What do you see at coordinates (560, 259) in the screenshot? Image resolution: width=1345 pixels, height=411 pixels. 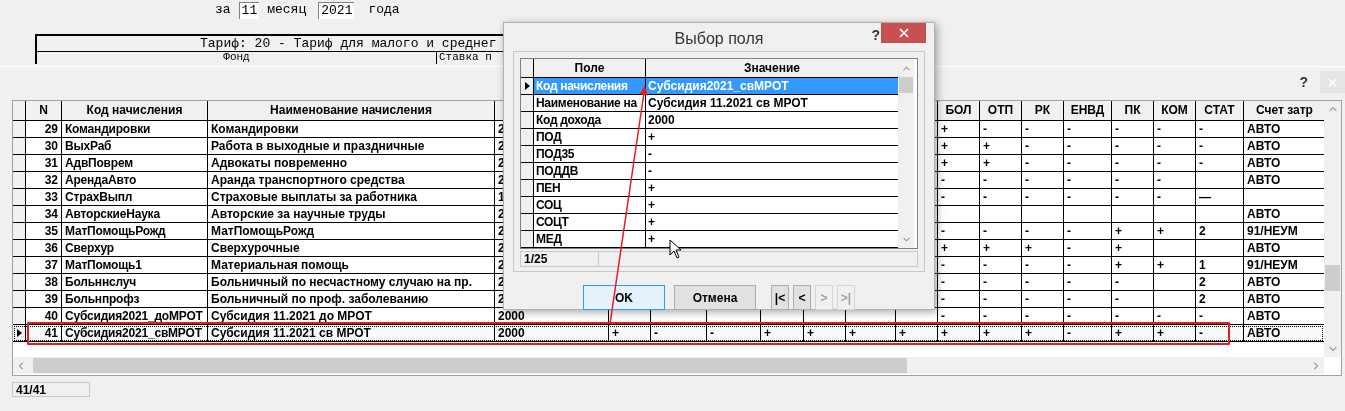 I see `record-counter: 1/25` at bounding box center [560, 259].